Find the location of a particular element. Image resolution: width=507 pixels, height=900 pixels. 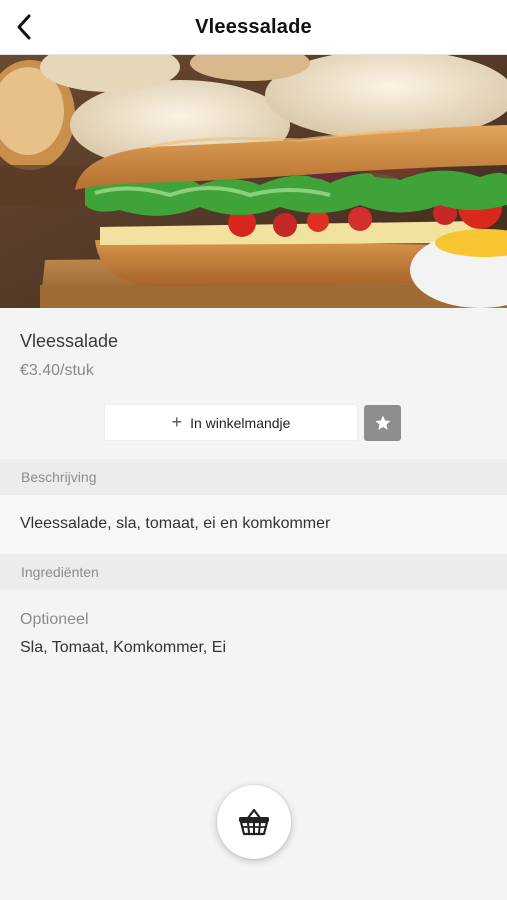

optional-ingredients: Sla, Tomaat, Komkommer, Ei is located at coordinates (123, 647).